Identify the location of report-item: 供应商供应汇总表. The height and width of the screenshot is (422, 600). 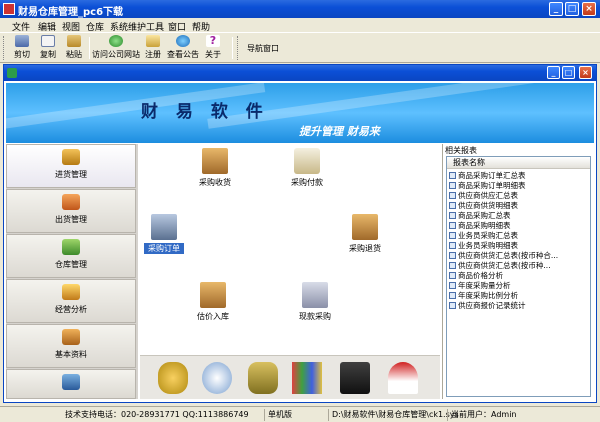
(483, 196).